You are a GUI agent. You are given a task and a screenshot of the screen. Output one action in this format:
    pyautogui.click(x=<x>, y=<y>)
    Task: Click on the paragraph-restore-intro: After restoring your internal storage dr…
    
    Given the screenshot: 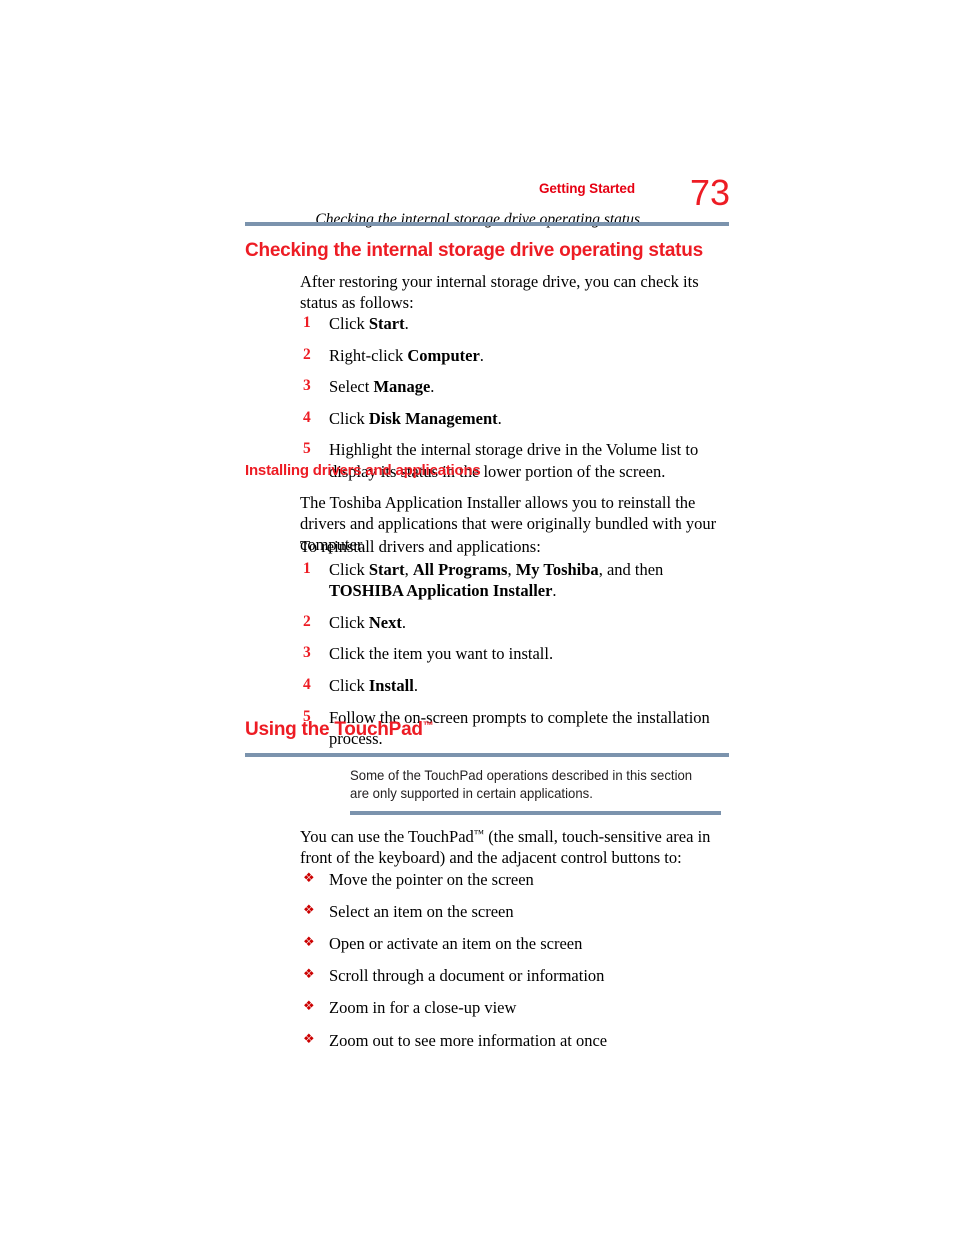 What is the action you would take?
    pyautogui.click(x=499, y=292)
    